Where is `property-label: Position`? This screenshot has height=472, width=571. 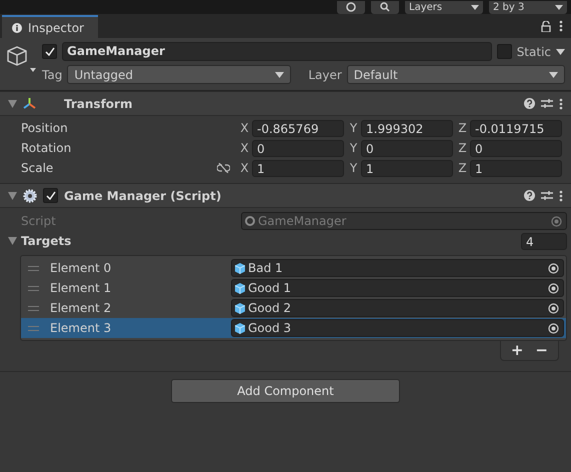 property-label: Position is located at coordinates (45, 128).